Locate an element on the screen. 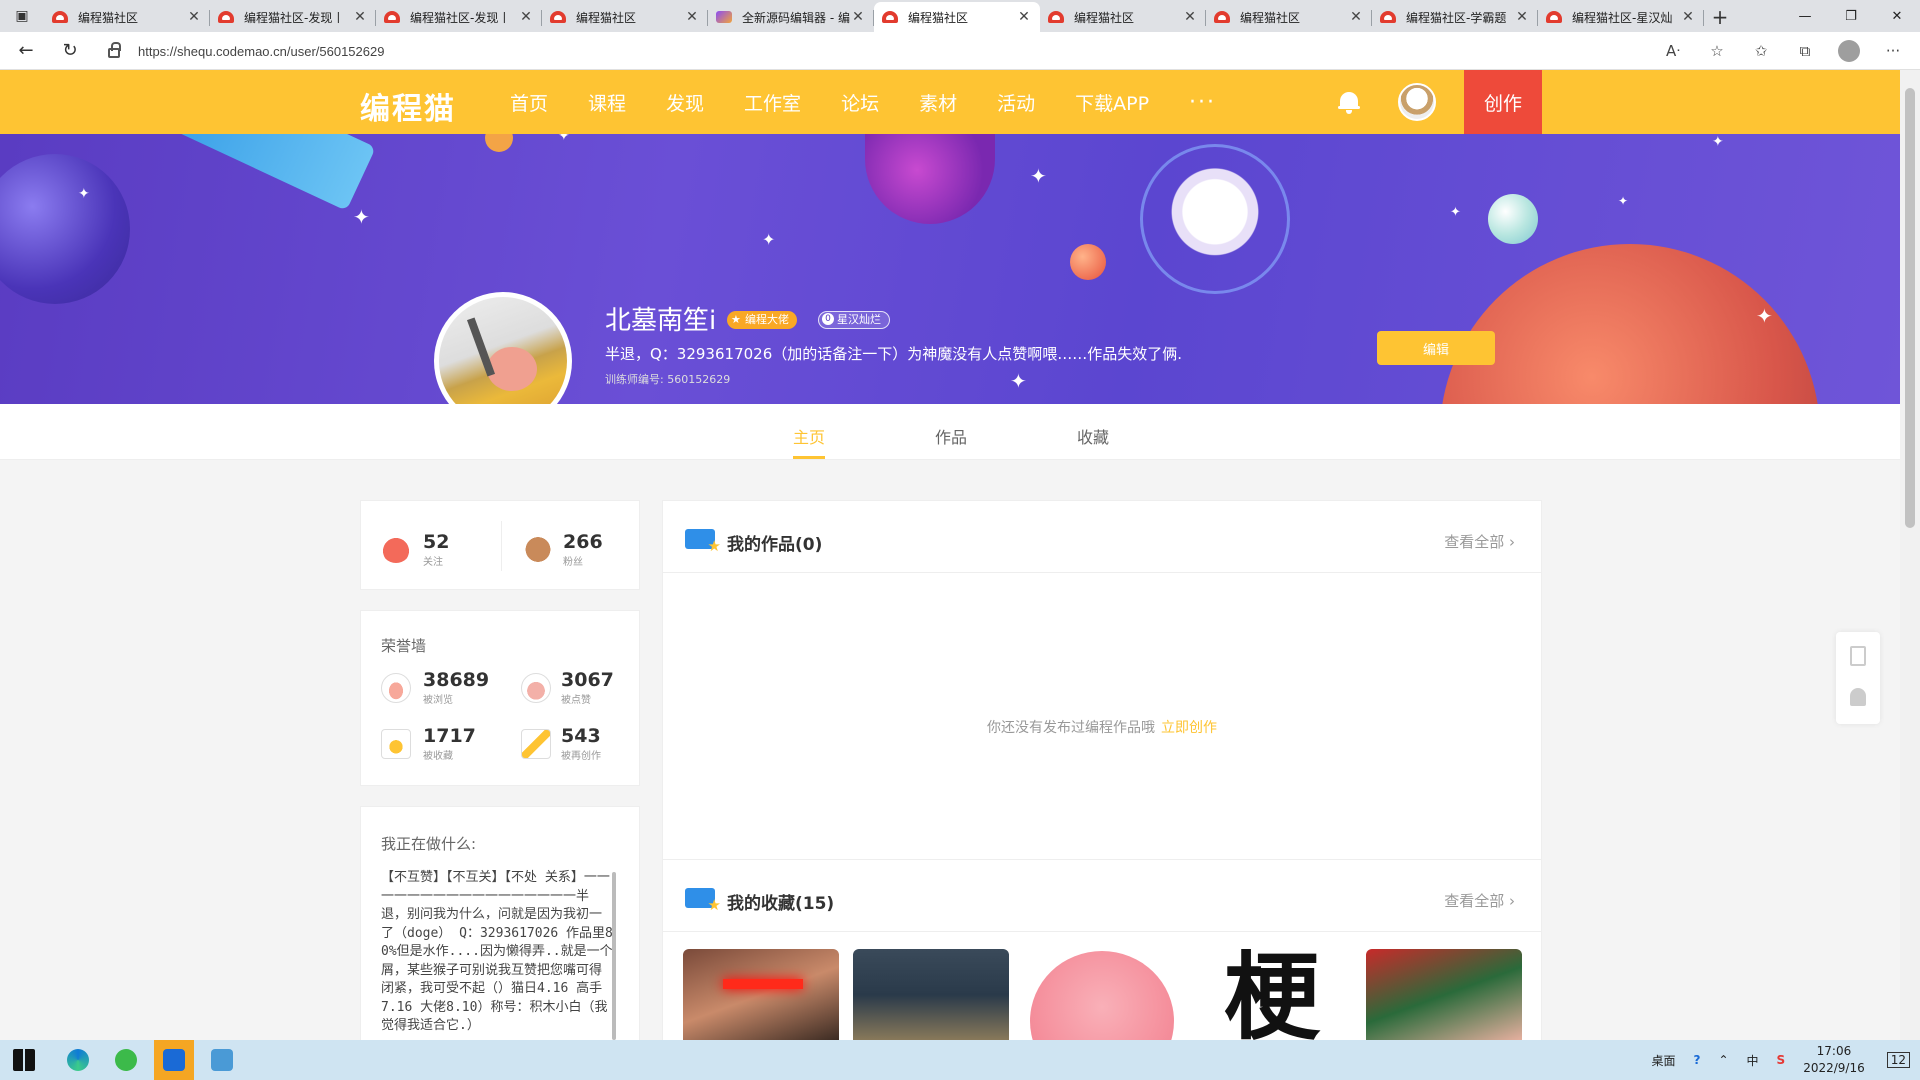 This screenshot has width=1920, height=1080. windows-taskbar: 桌面 ? ⌃ 中 S 17:06 2022/9/16 12 is located at coordinates (960, 1060).